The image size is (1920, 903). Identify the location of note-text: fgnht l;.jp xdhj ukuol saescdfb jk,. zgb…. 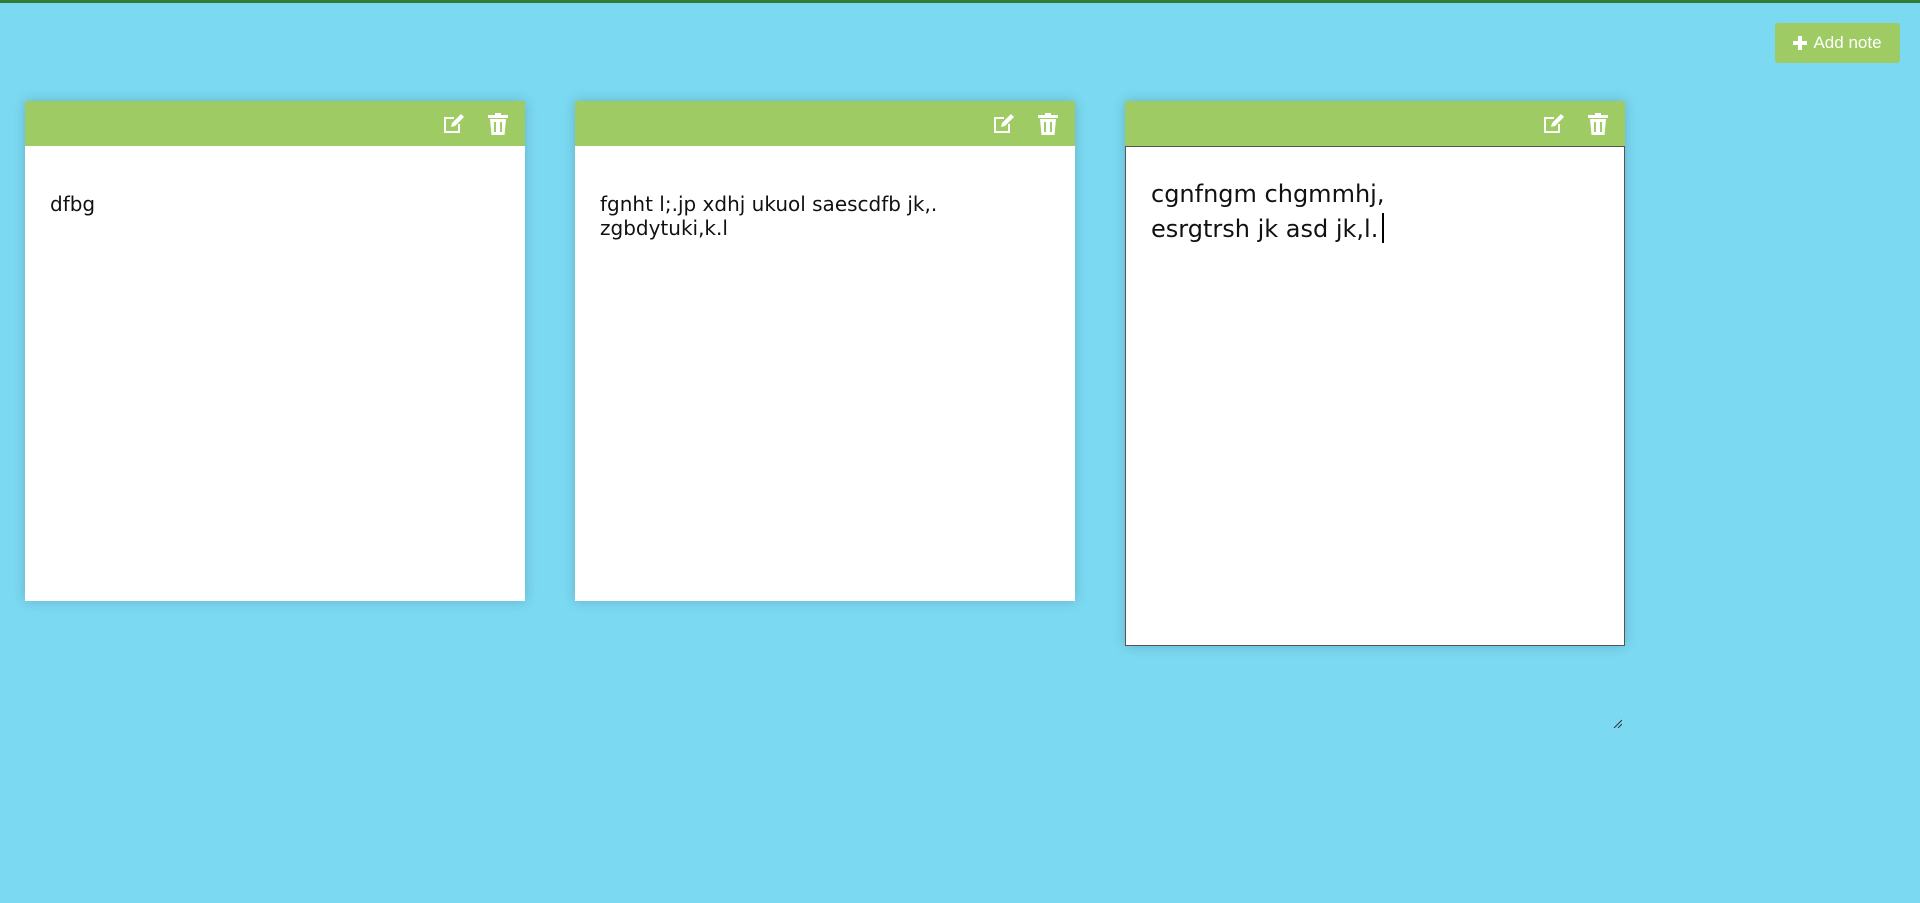
(825, 373).